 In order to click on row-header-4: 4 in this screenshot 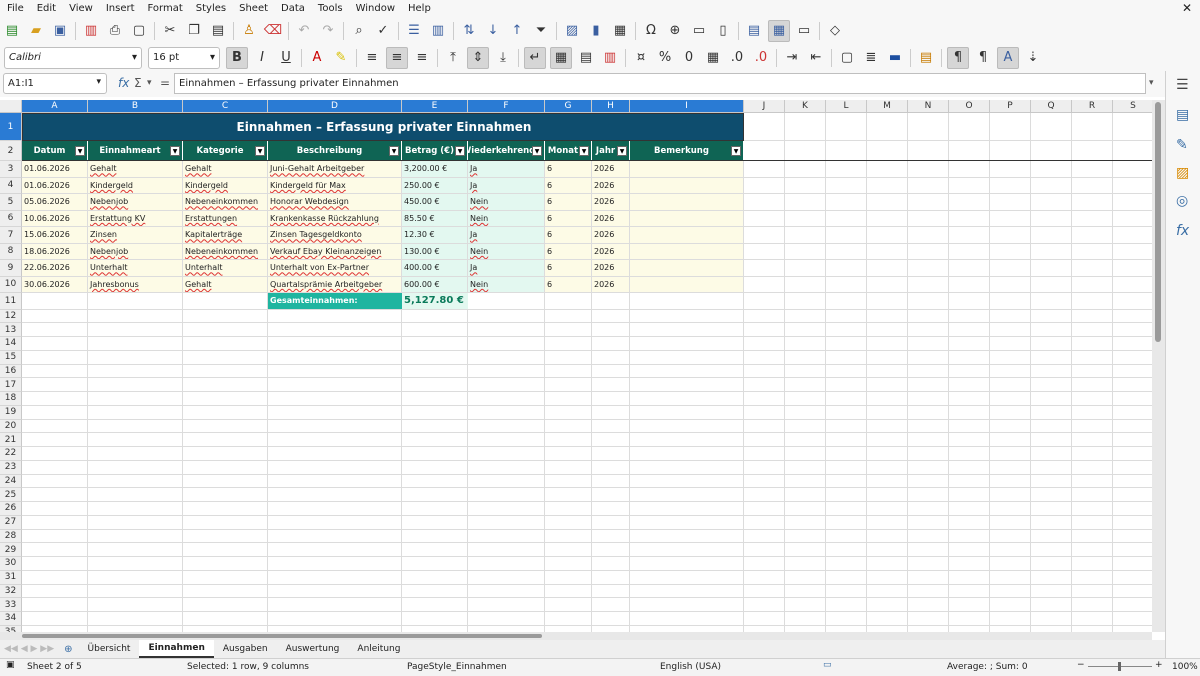, I will do `click(11, 185)`.